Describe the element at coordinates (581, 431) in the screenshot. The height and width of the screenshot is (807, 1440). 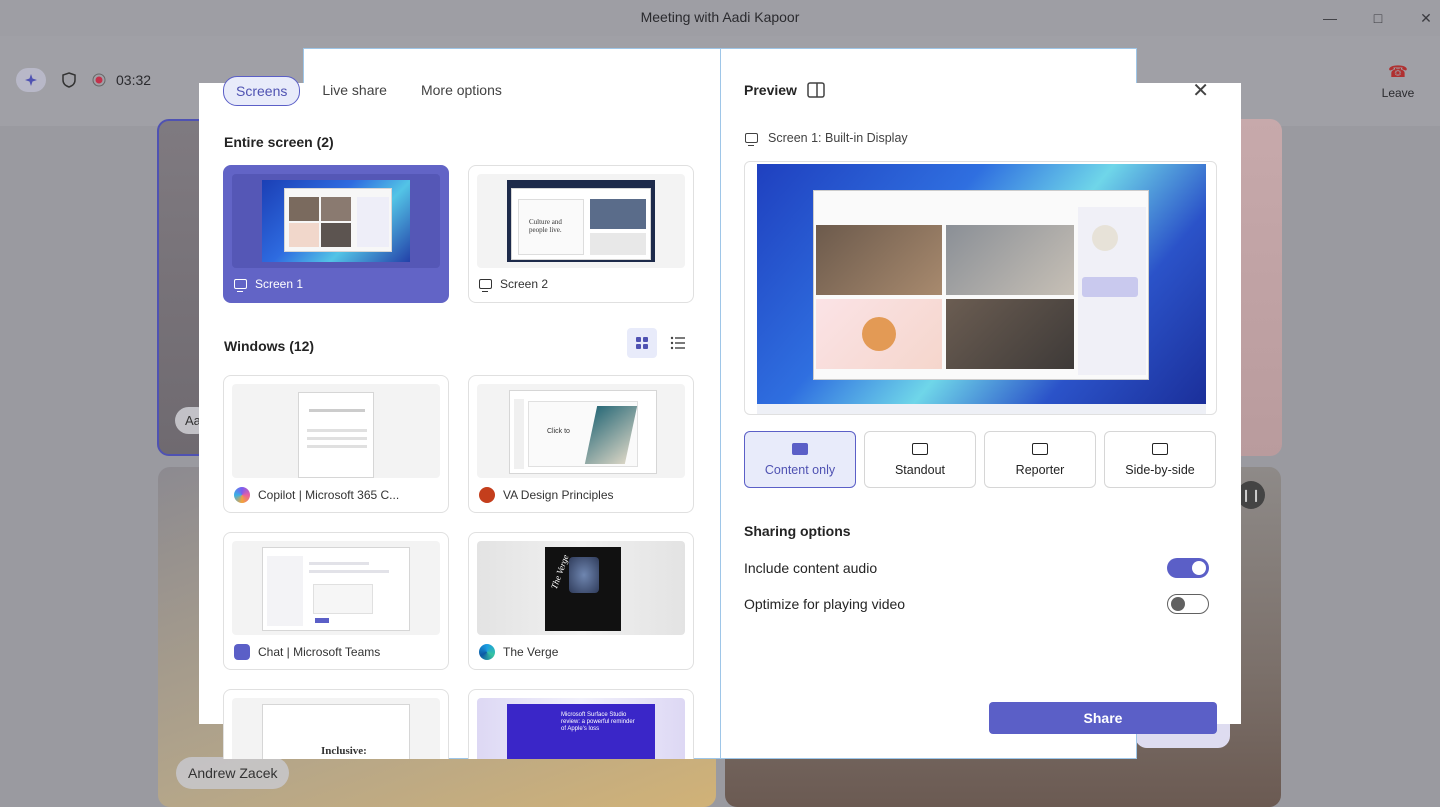
I see `window-thumbnail: Click to` at that location.